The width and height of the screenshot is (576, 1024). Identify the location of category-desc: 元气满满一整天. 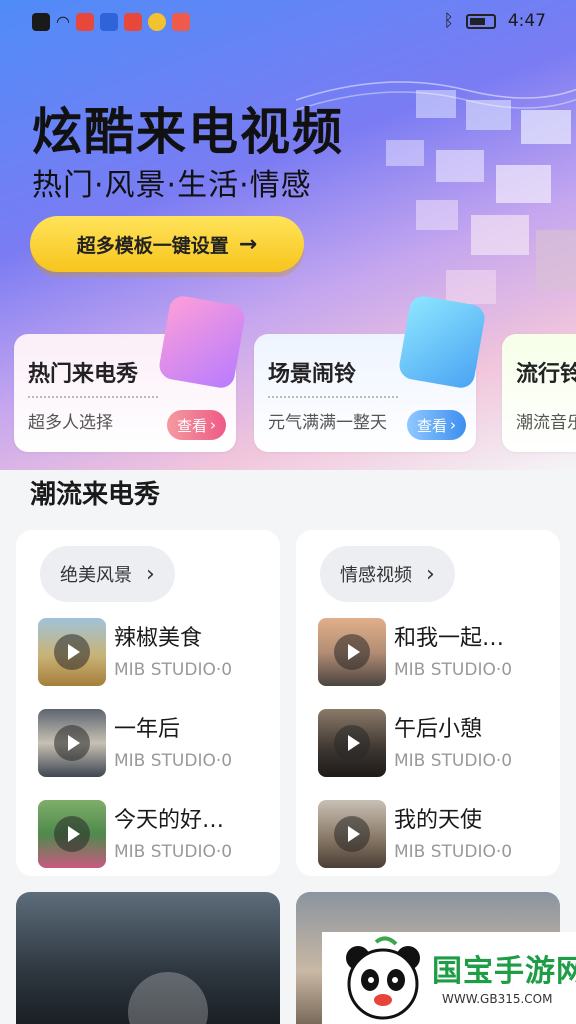
(327, 423).